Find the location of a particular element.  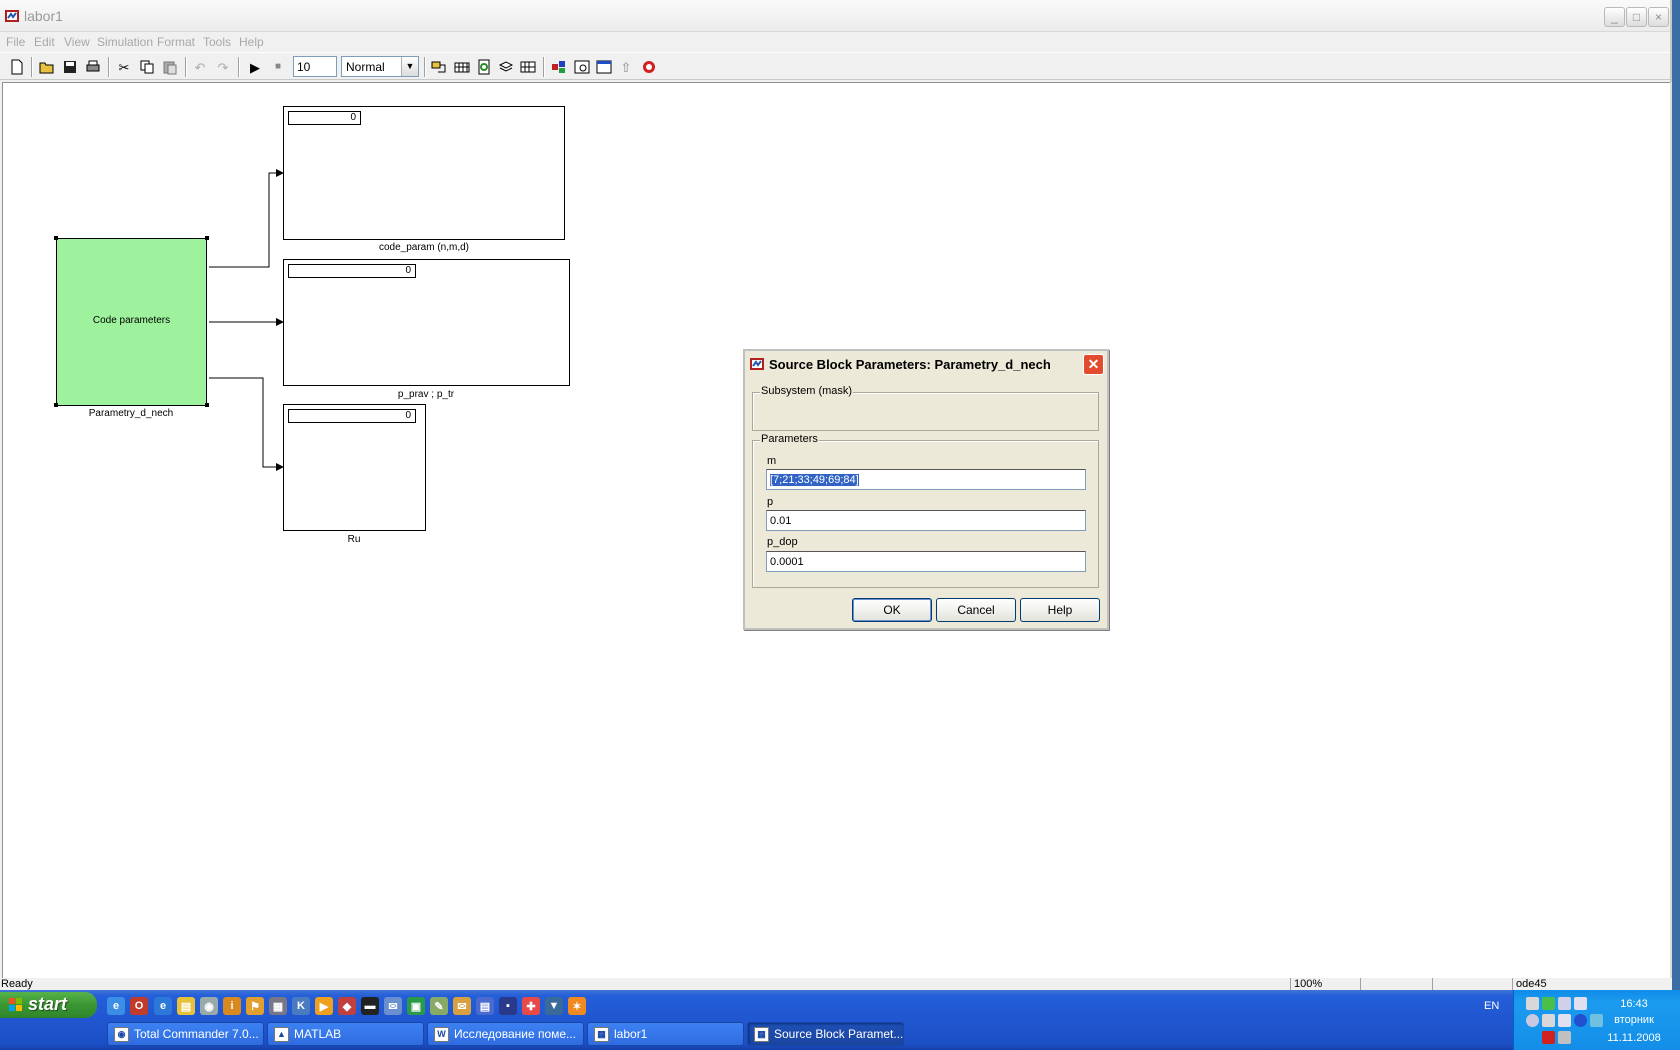

subsystem-name: Parametry_d_nech is located at coordinates (131, 413).